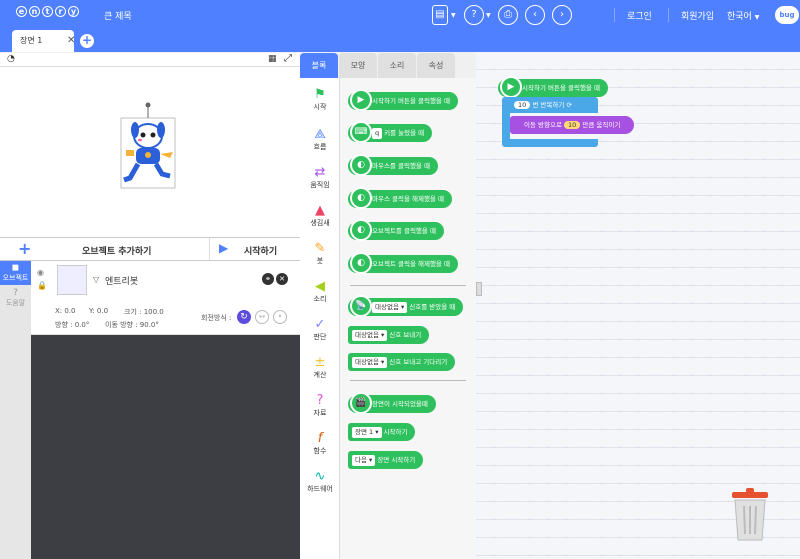 The height and width of the screenshot is (559, 800). Describe the element at coordinates (43, 41) in the screenshot. I see `tab-scene-1: 장면 1 ✕` at that location.